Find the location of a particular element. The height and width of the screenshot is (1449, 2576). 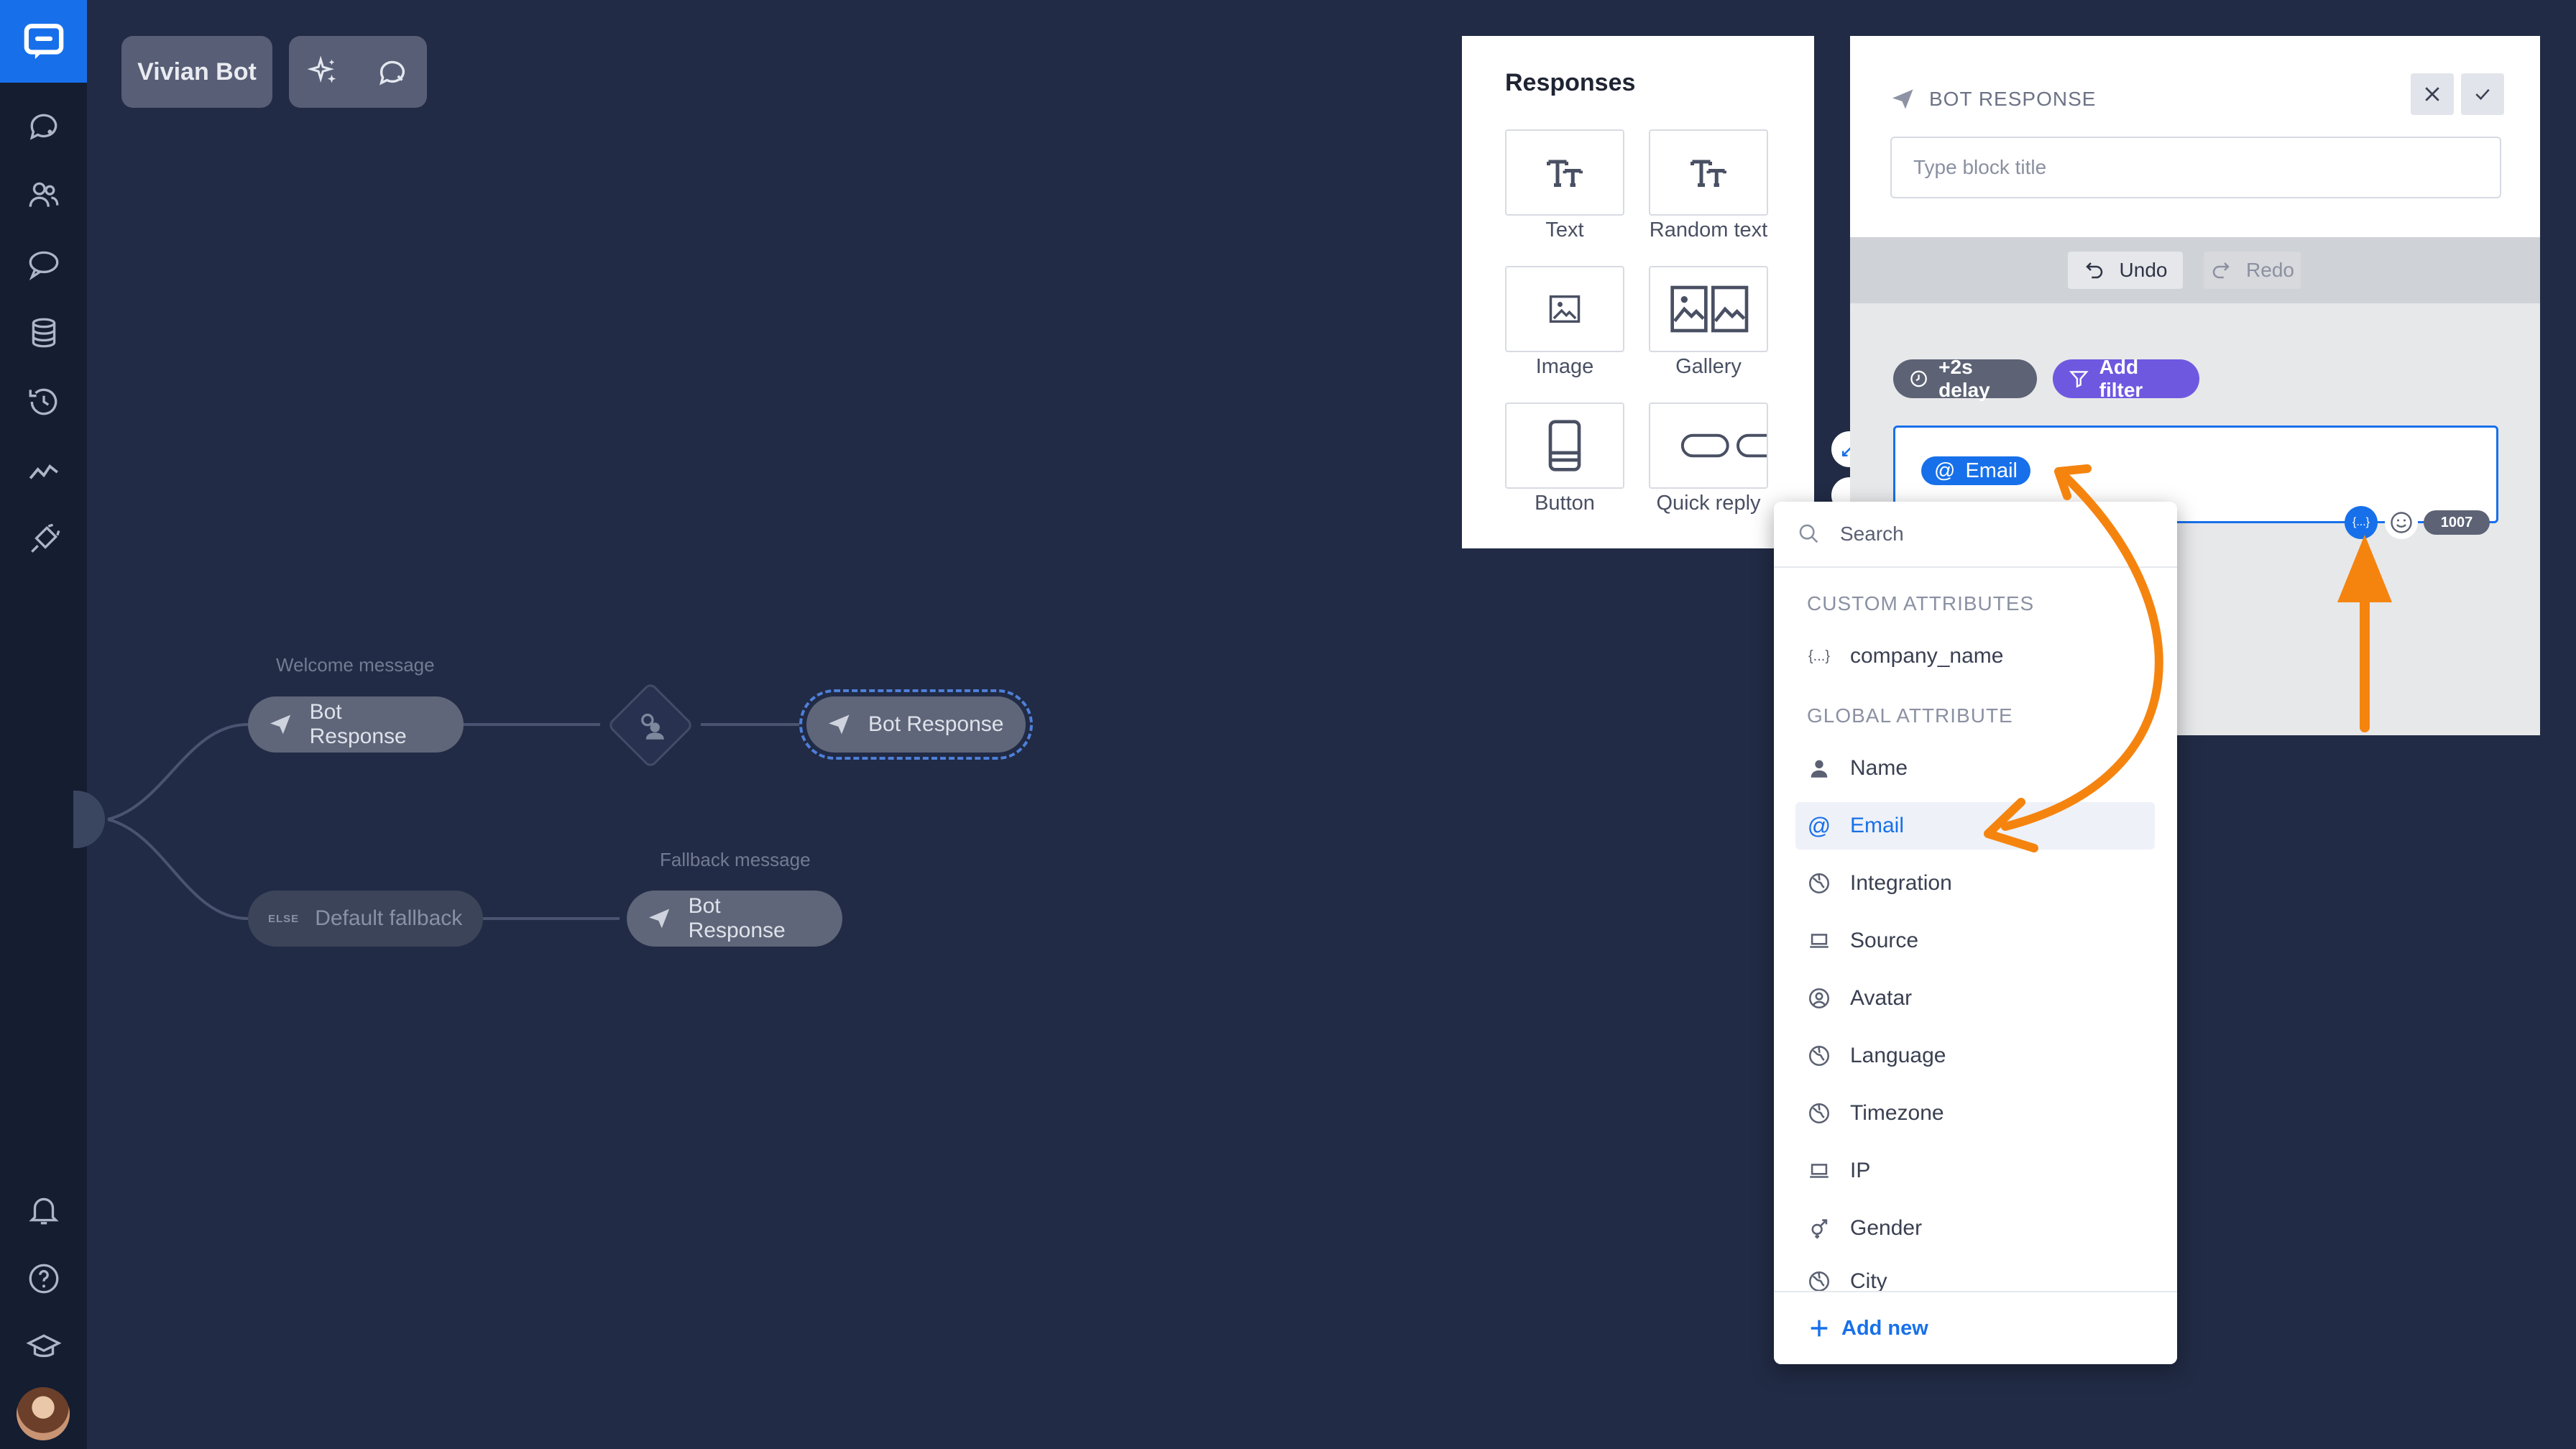

attribute-label: IP is located at coordinates (1860, 1170).